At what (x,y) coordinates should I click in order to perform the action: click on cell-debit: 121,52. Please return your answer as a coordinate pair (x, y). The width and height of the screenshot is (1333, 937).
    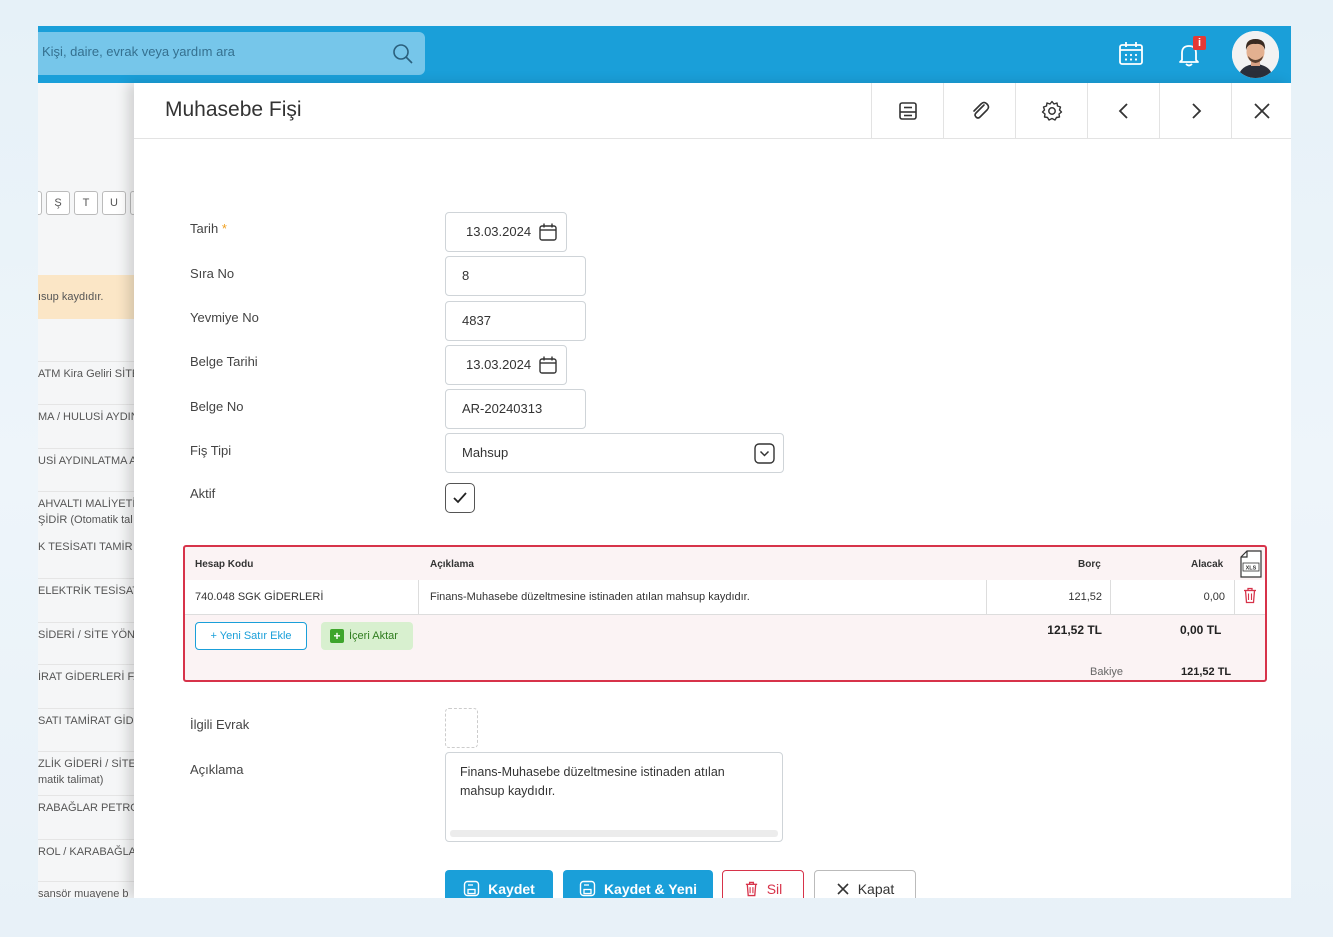
    Looking at the image, I should click on (1044, 597).